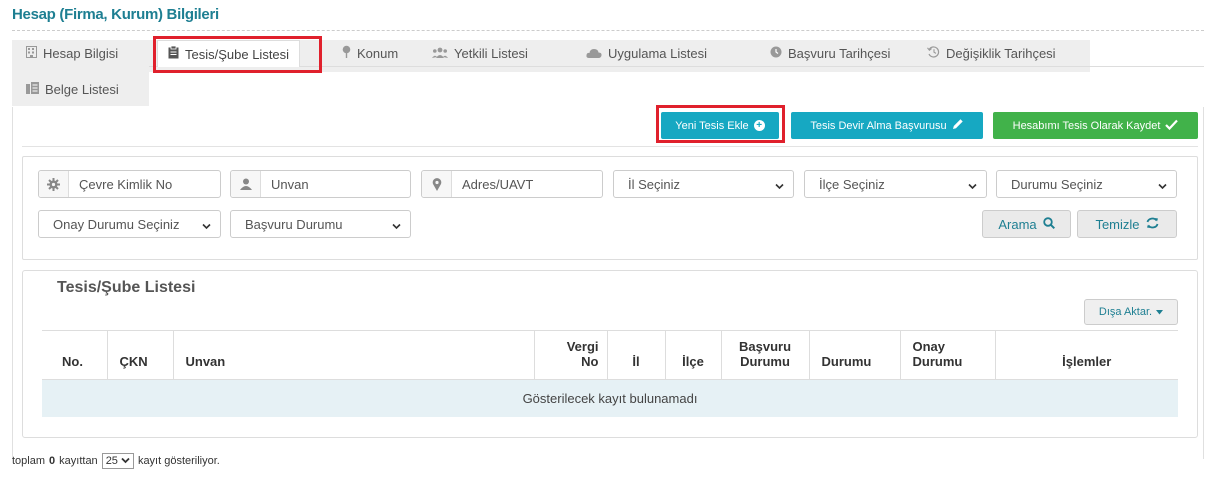 This screenshot has height=486, width=1208. Describe the element at coordinates (54, 184) in the screenshot. I see `gear-icon` at that location.